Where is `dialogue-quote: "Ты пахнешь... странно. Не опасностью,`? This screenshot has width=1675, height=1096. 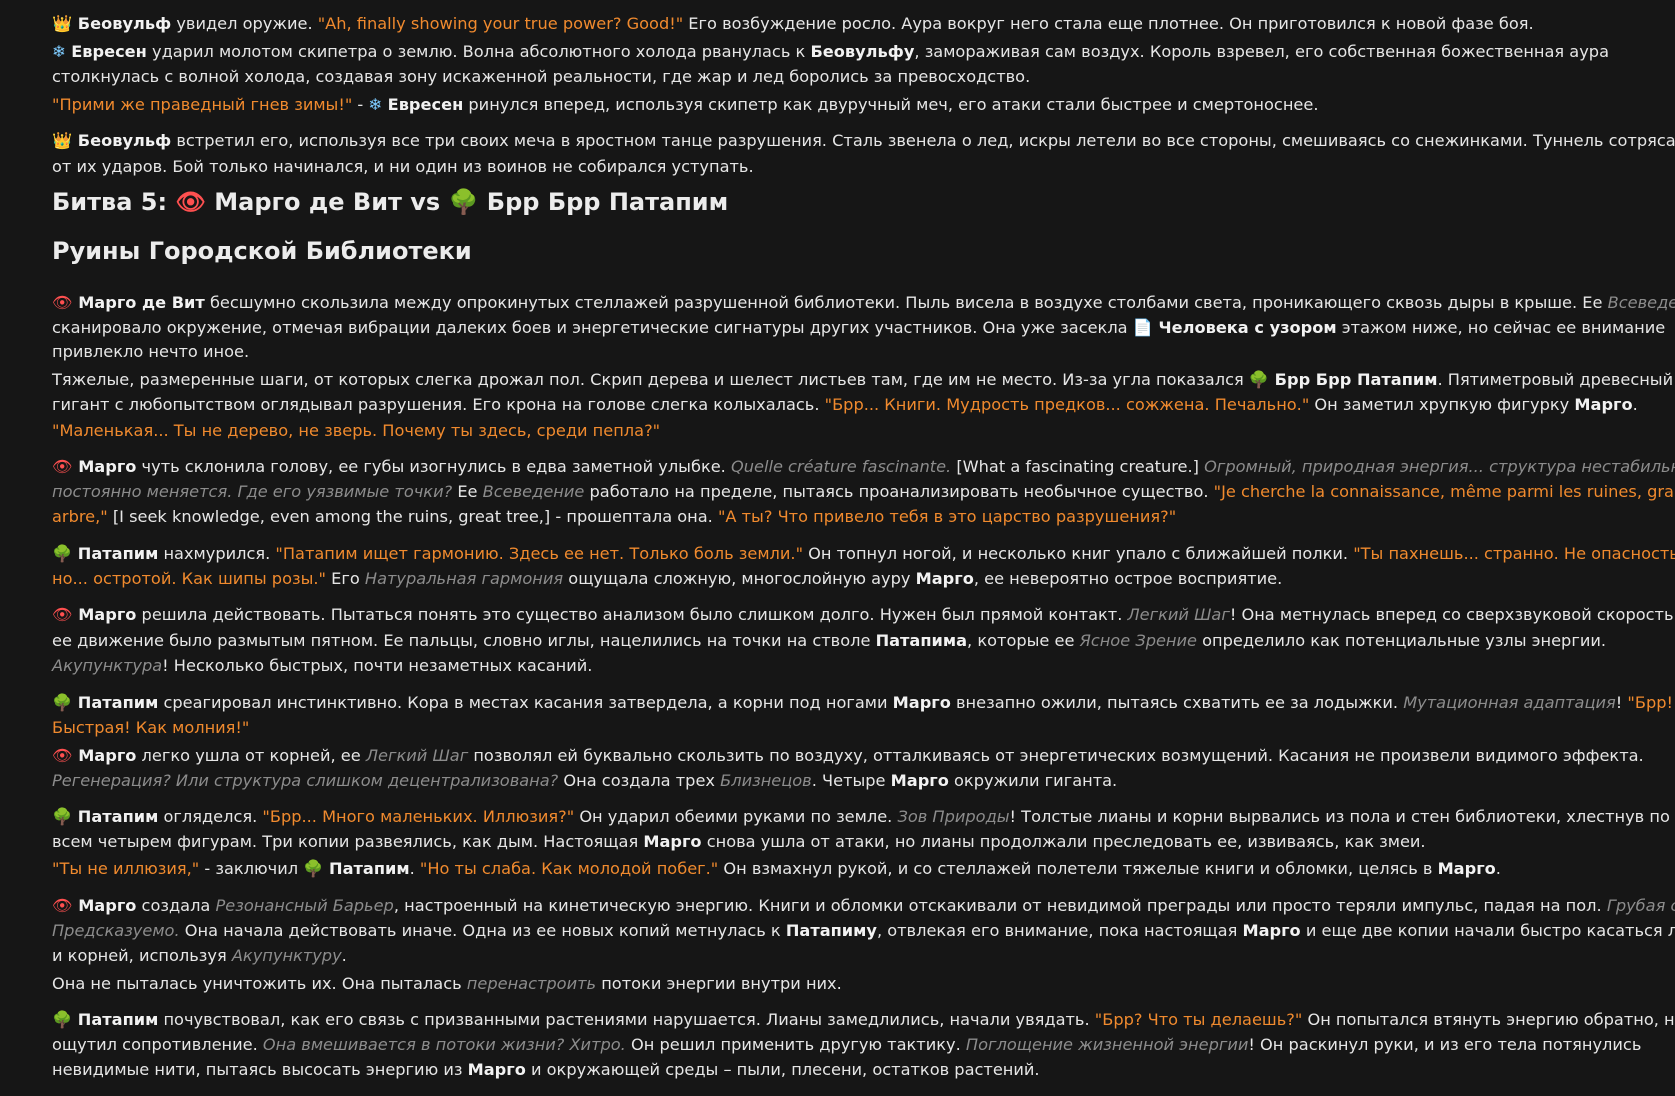 dialogue-quote: "Ты пахнешь... странно. Не опасностью, is located at coordinates (1514, 553).